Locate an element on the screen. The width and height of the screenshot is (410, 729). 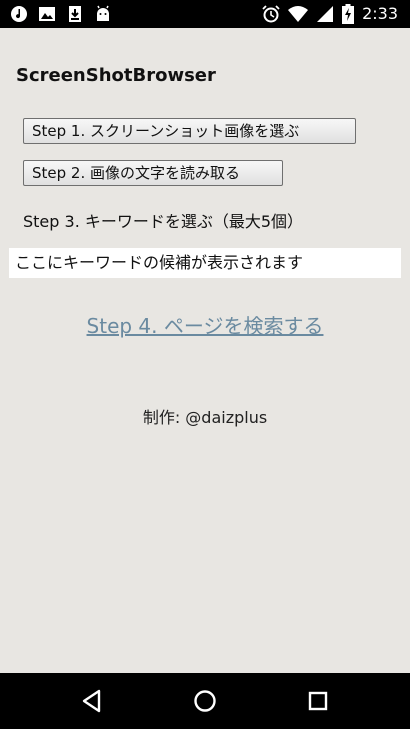
navigation-bar is located at coordinates (205, 701).